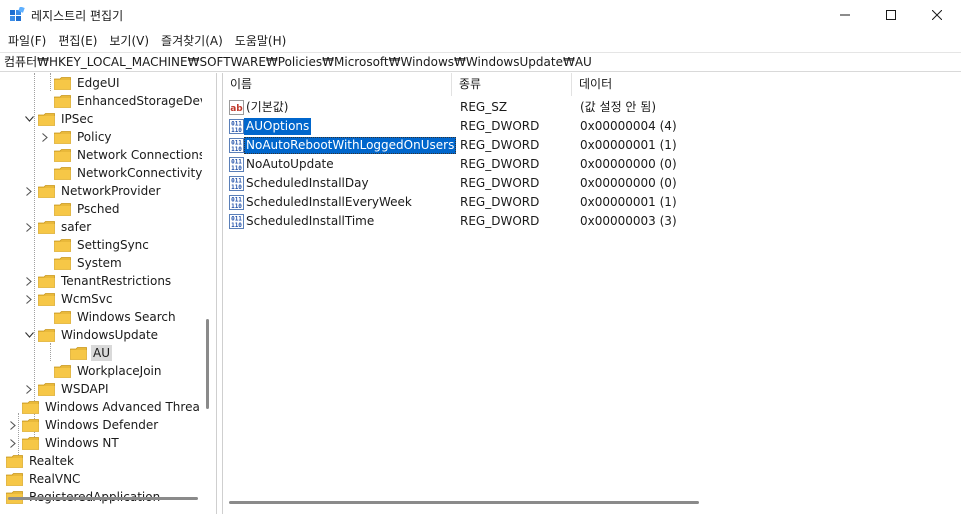 The width and height of the screenshot is (961, 514). I want to click on title-bar: 레지스트리 편집기, so click(480, 15).